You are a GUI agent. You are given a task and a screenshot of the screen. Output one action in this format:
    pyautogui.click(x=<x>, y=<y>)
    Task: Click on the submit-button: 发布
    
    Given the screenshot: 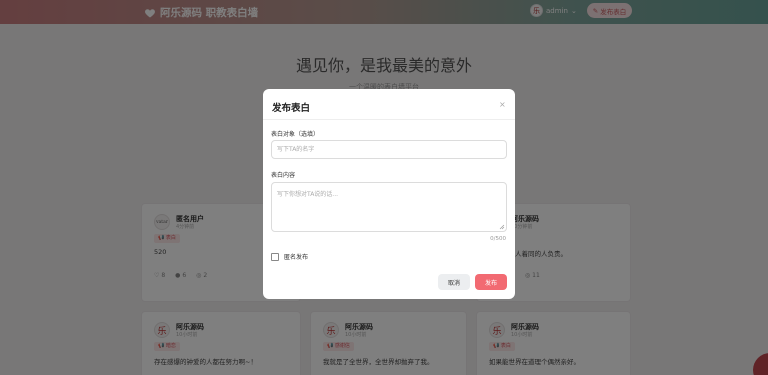 What is the action you would take?
    pyautogui.click(x=491, y=282)
    